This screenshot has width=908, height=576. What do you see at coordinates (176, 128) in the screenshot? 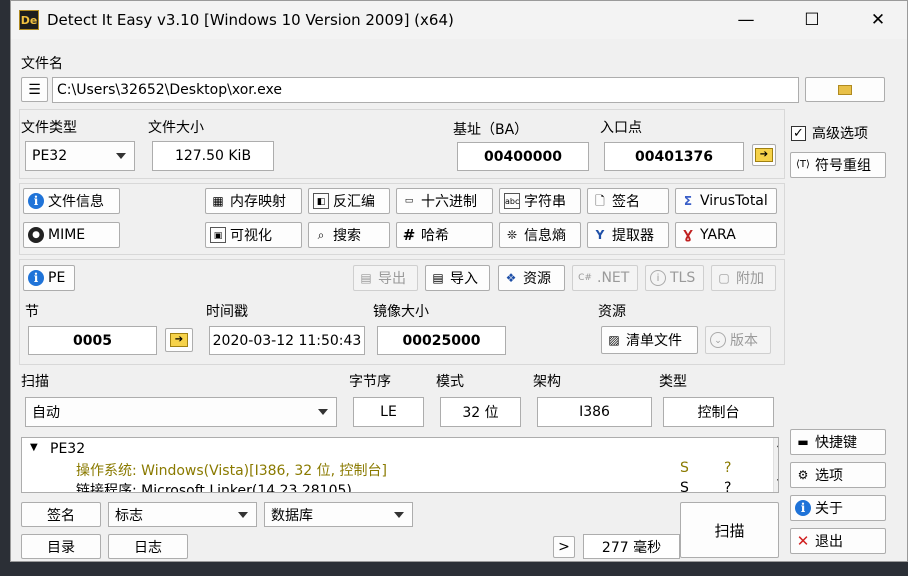
I see `file-size-label: 文件大小` at bounding box center [176, 128].